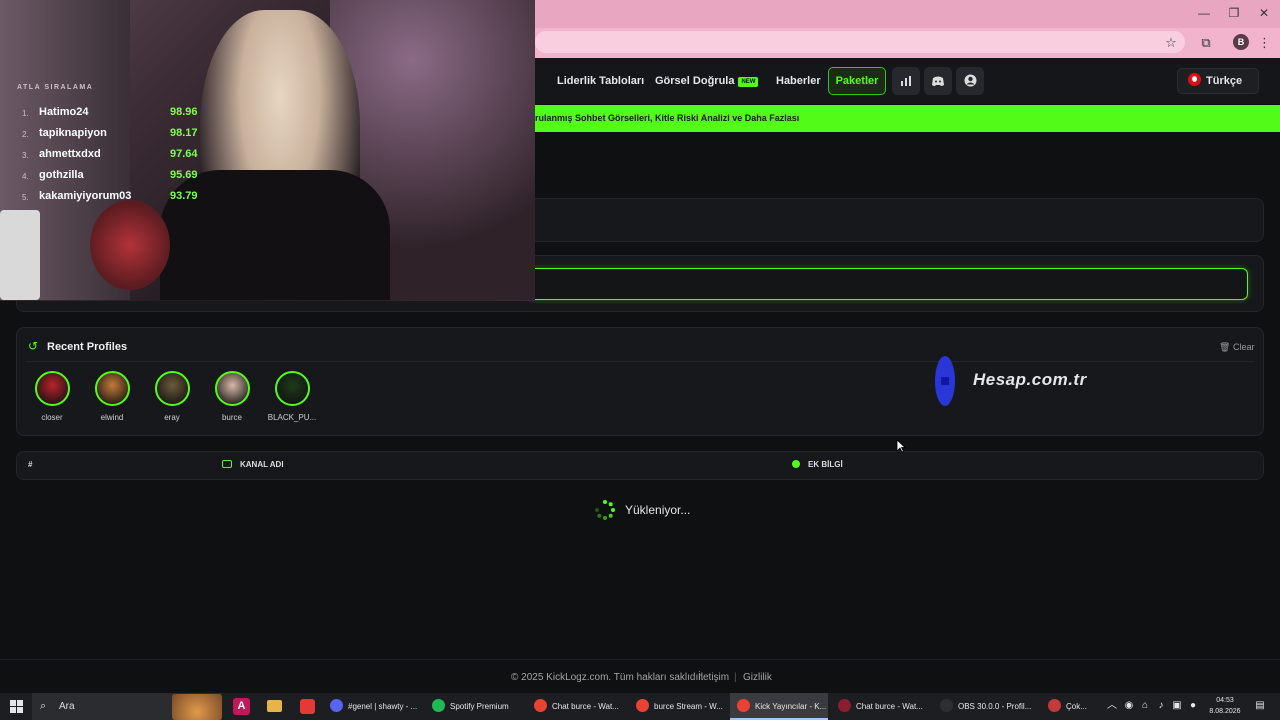  I want to click on clock-time: 04:53, so click(1225, 700).